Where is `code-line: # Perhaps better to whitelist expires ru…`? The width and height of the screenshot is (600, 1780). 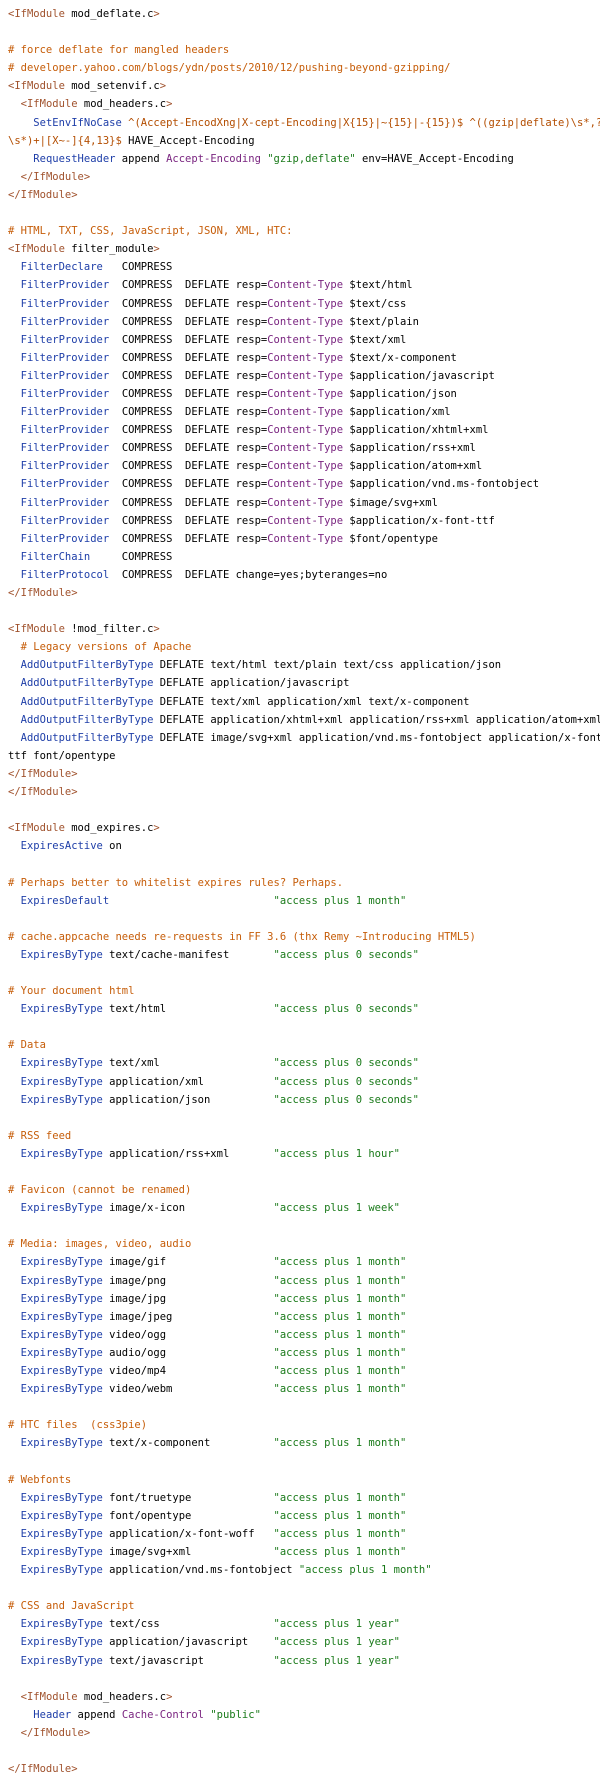 code-line: # Perhaps better to whitelist expires ru… is located at coordinates (304, 883).